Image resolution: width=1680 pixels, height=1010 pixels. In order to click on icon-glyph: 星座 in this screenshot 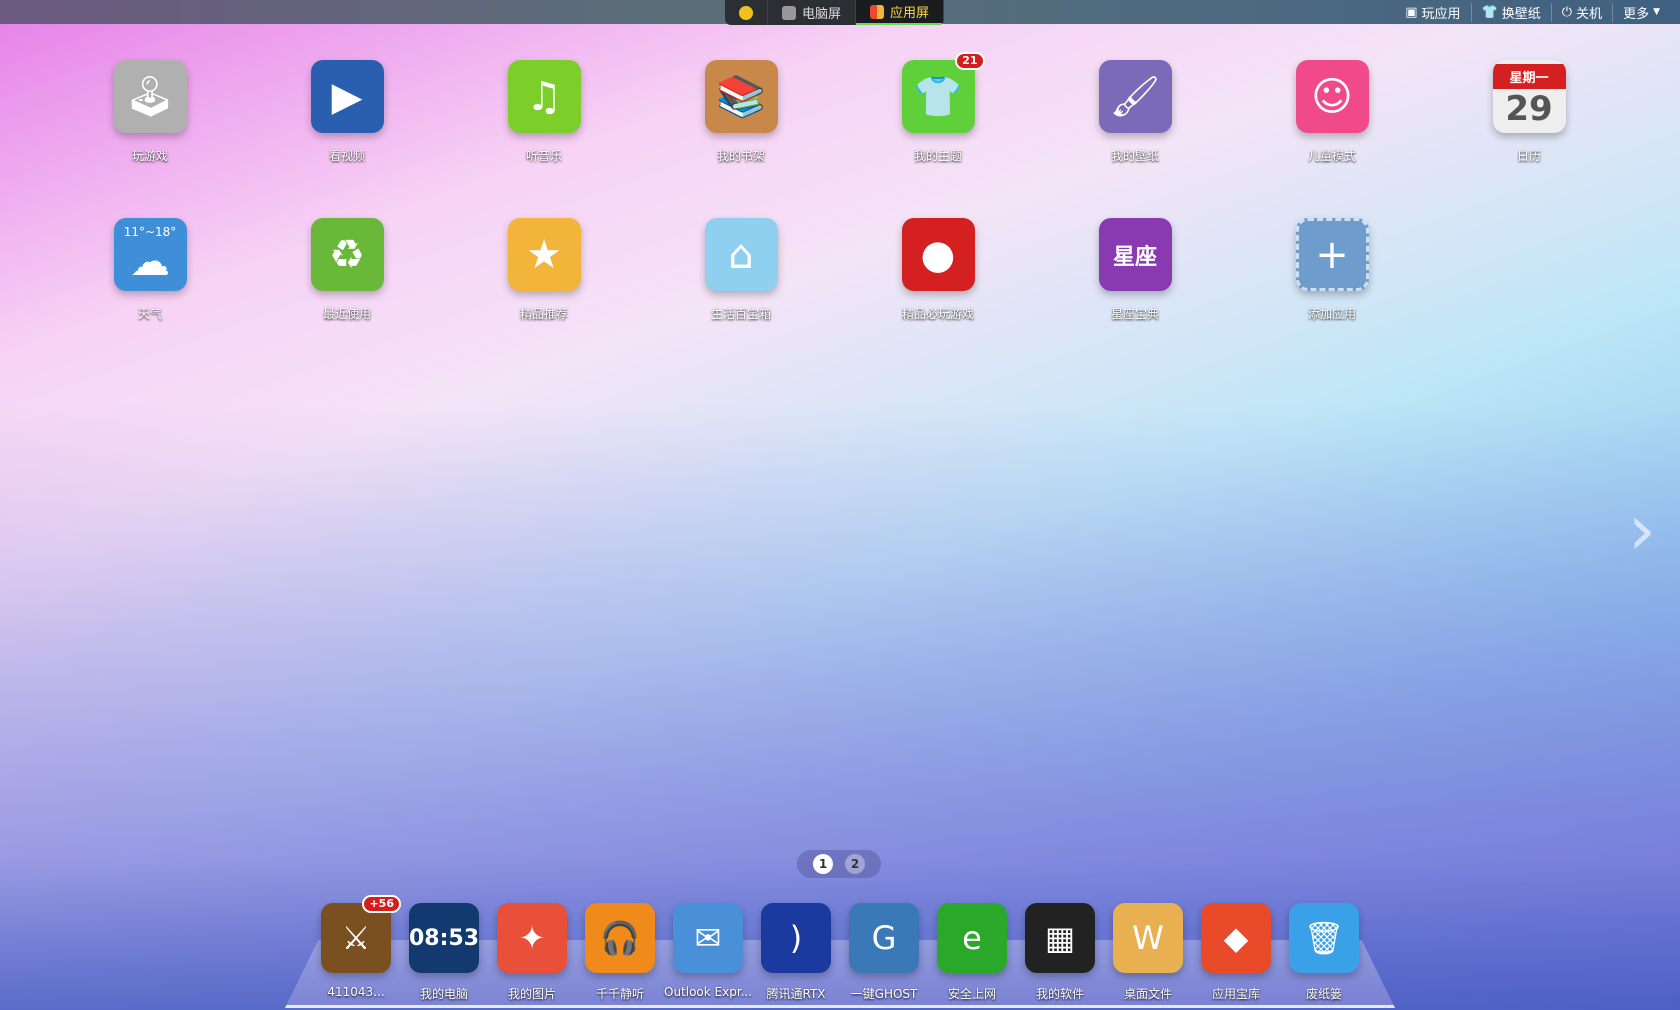, I will do `click(1134, 257)`.